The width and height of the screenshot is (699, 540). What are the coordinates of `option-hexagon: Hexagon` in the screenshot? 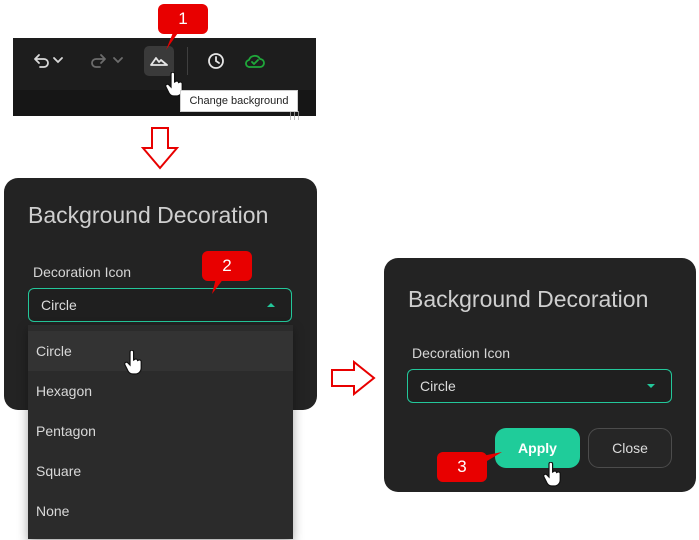 It's located at (160, 391).